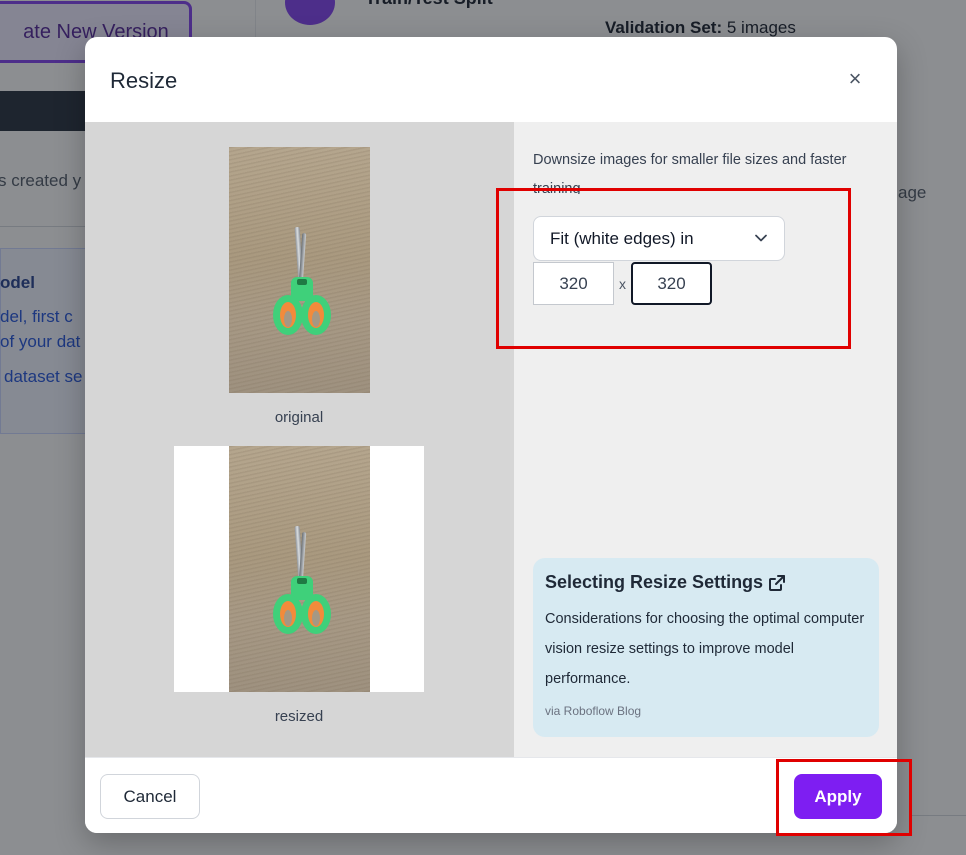 The image size is (966, 855). What do you see at coordinates (144, 80) in the screenshot?
I see `dialog-title: Resize` at bounding box center [144, 80].